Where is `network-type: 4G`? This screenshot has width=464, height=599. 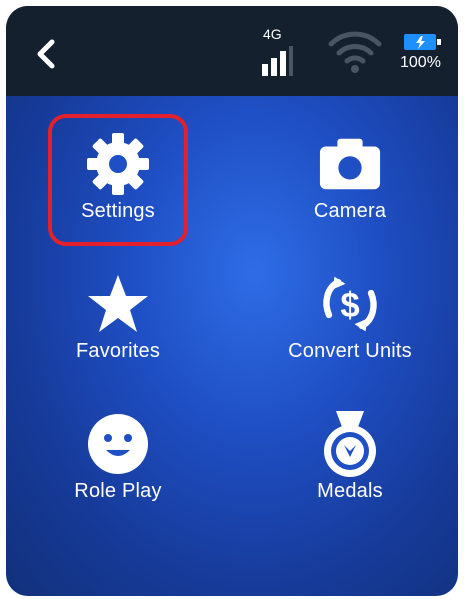 network-type: 4G is located at coordinates (272, 34).